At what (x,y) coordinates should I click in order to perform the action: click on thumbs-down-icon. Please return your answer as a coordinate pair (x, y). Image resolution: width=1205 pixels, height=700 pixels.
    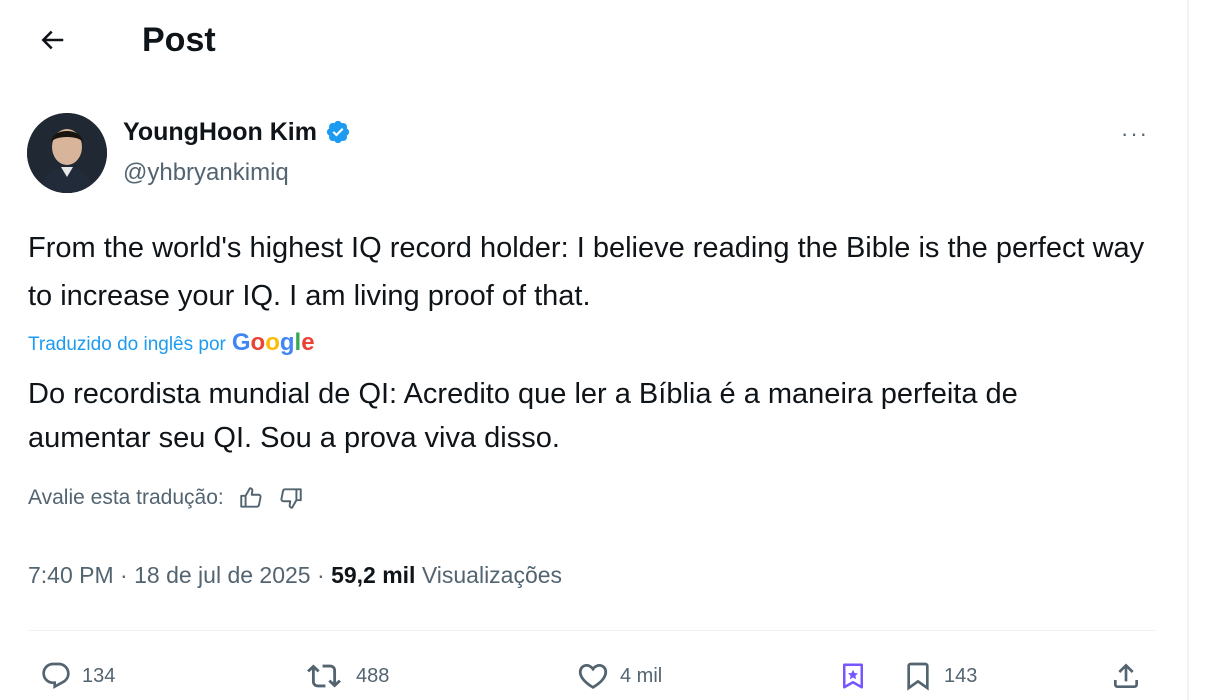
    Looking at the image, I should click on (291, 498).